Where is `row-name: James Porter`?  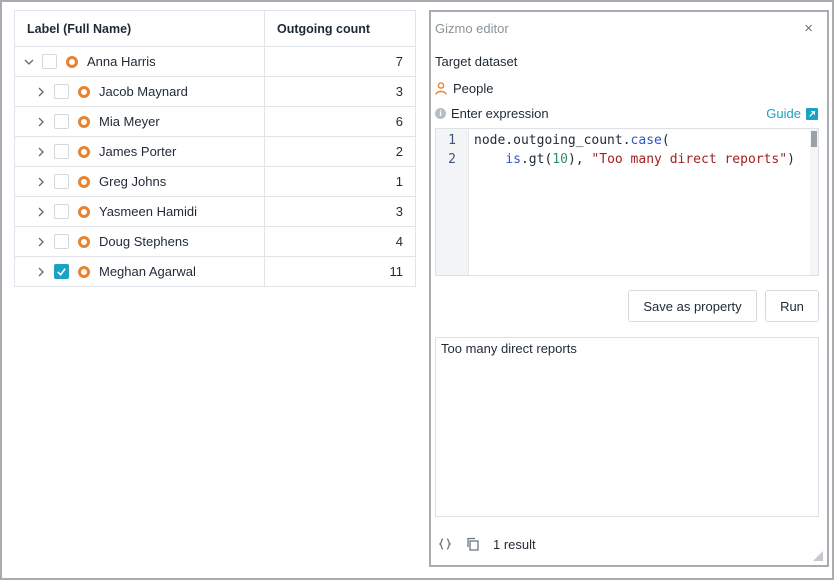
row-name: James Porter is located at coordinates (138, 151).